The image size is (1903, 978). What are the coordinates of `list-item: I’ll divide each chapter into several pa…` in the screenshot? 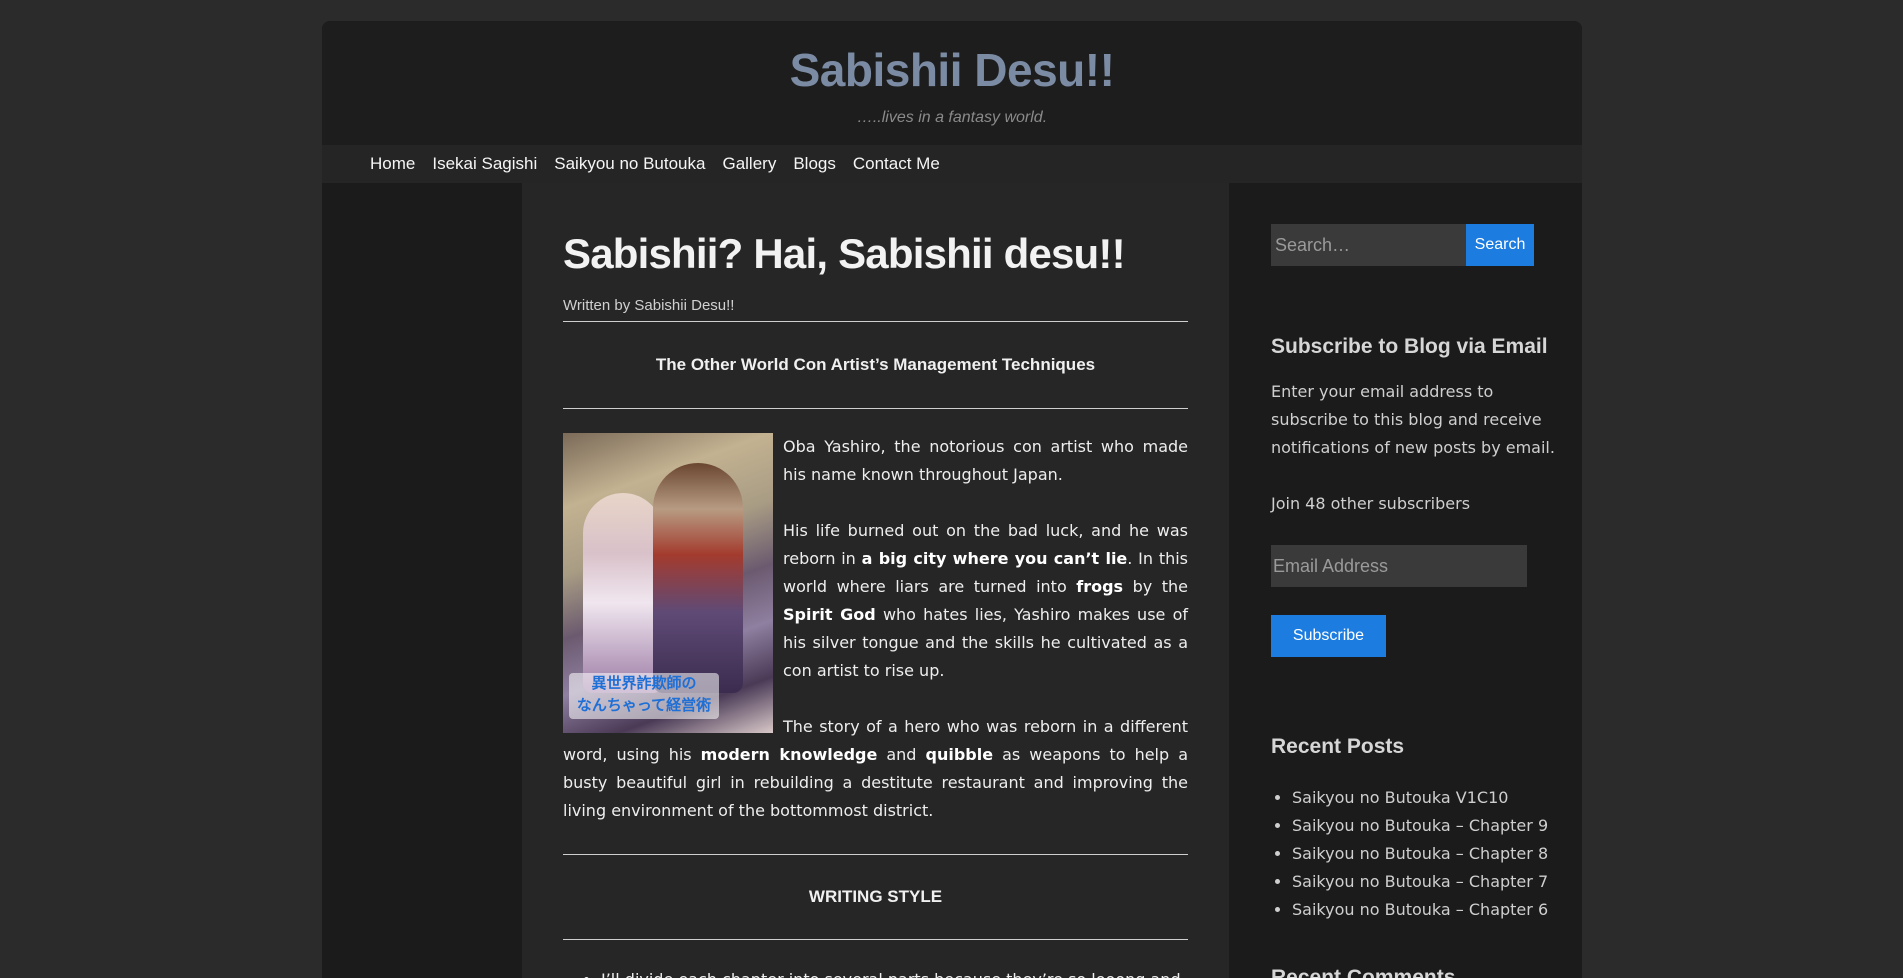 It's located at (894, 972).